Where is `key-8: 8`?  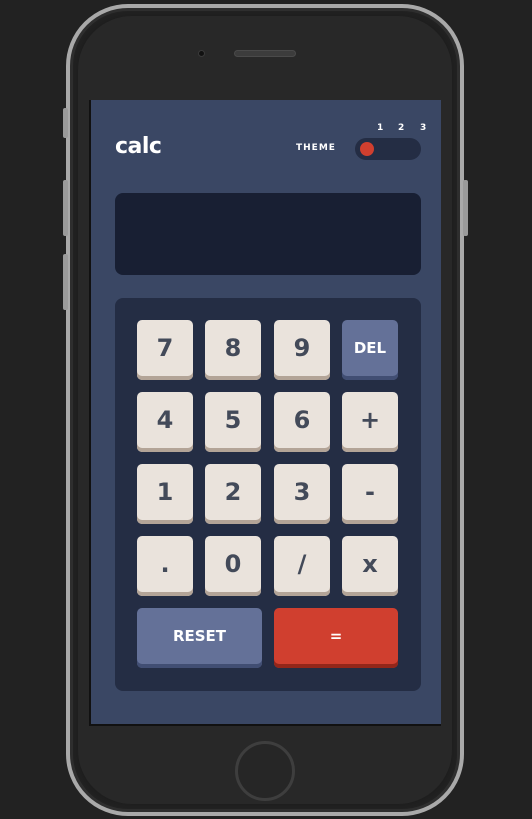
key-8: 8 is located at coordinates (233, 350).